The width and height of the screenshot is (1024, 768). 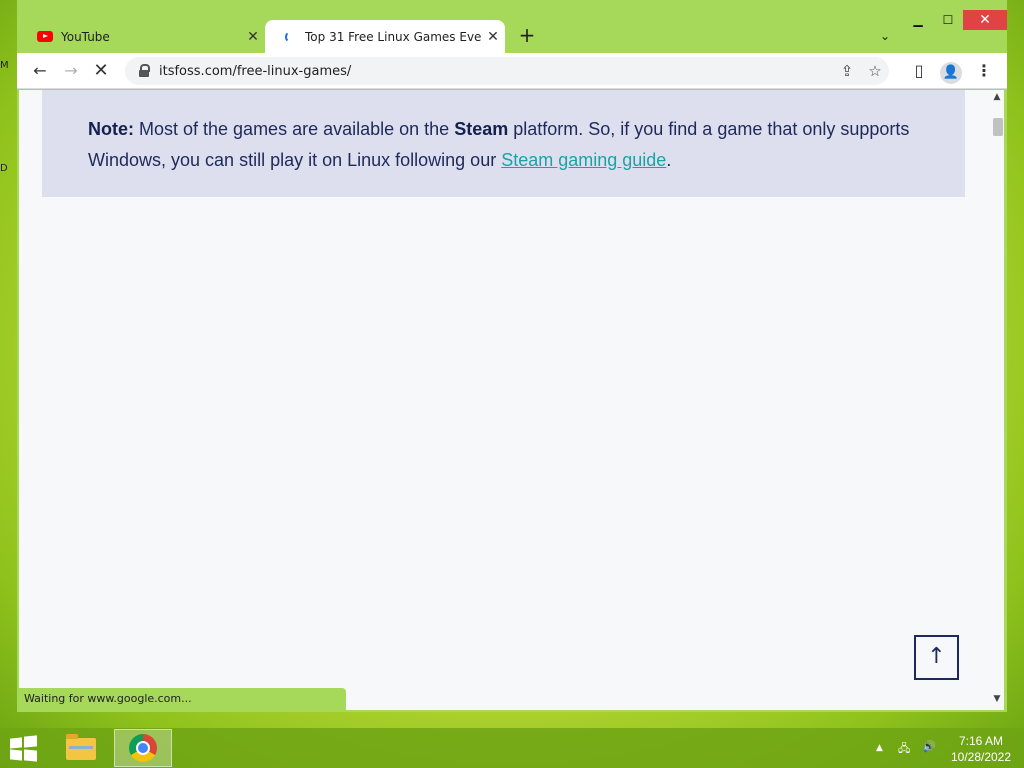 What do you see at coordinates (101, 71) in the screenshot?
I see `stop-loading-button: ✕` at bounding box center [101, 71].